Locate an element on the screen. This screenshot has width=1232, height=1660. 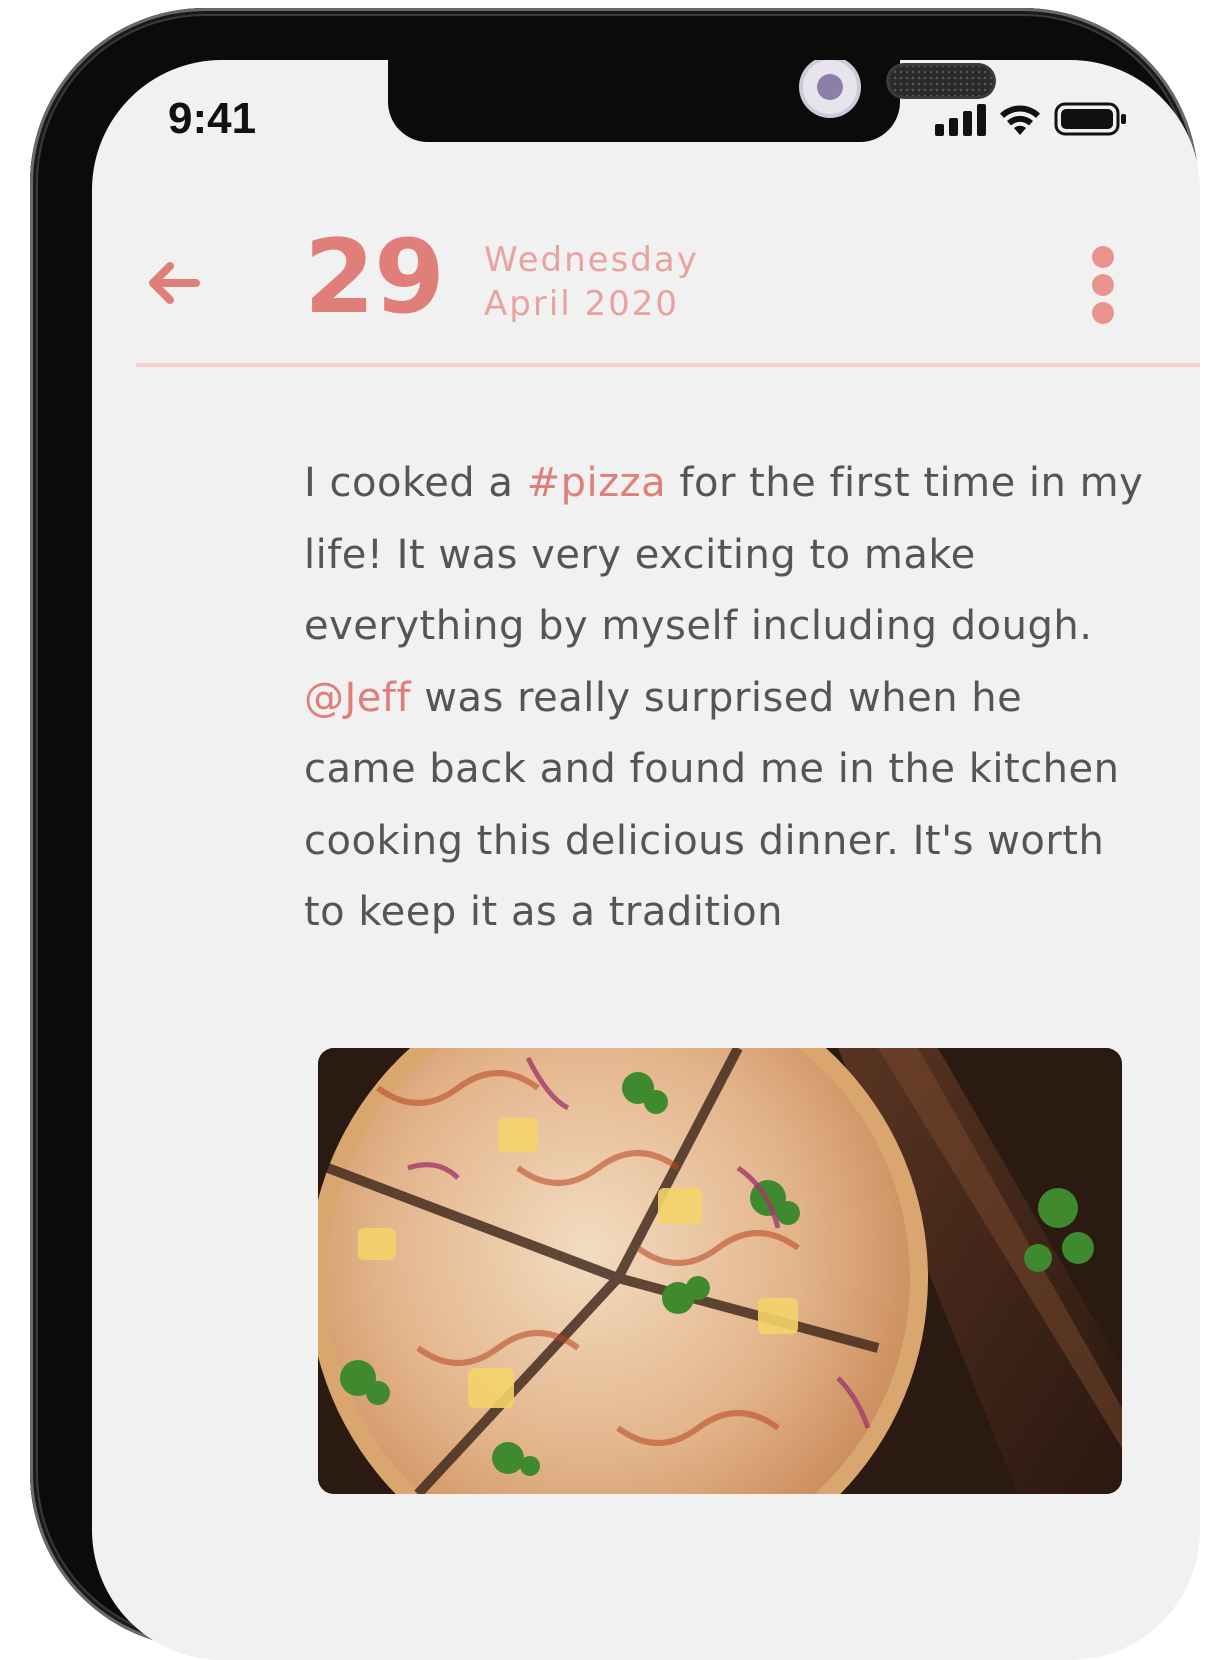
notch is located at coordinates (692, 101).